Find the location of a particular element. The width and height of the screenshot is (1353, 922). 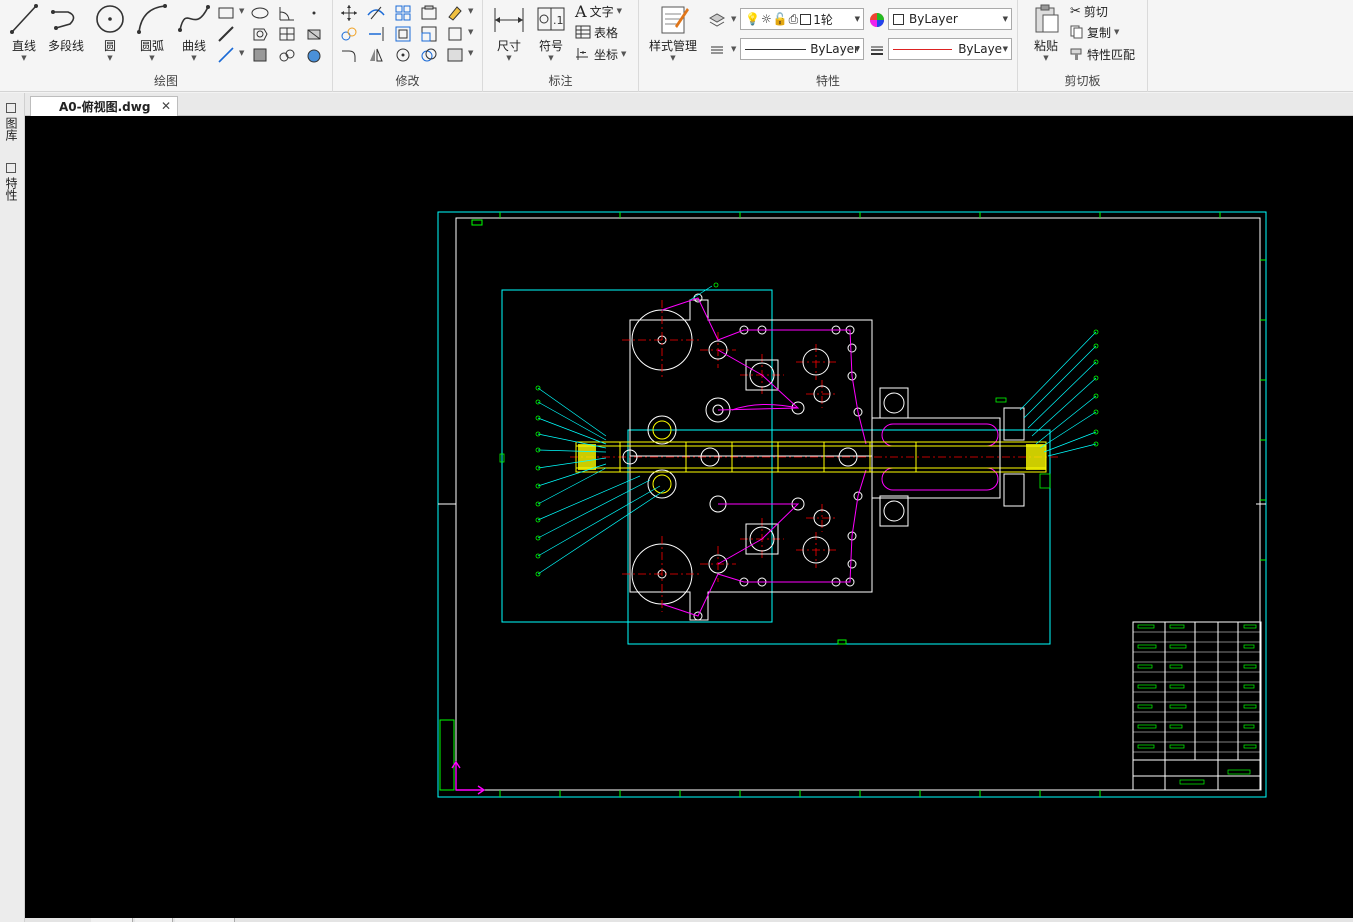

line-icon is located at coordinates (24, 19).